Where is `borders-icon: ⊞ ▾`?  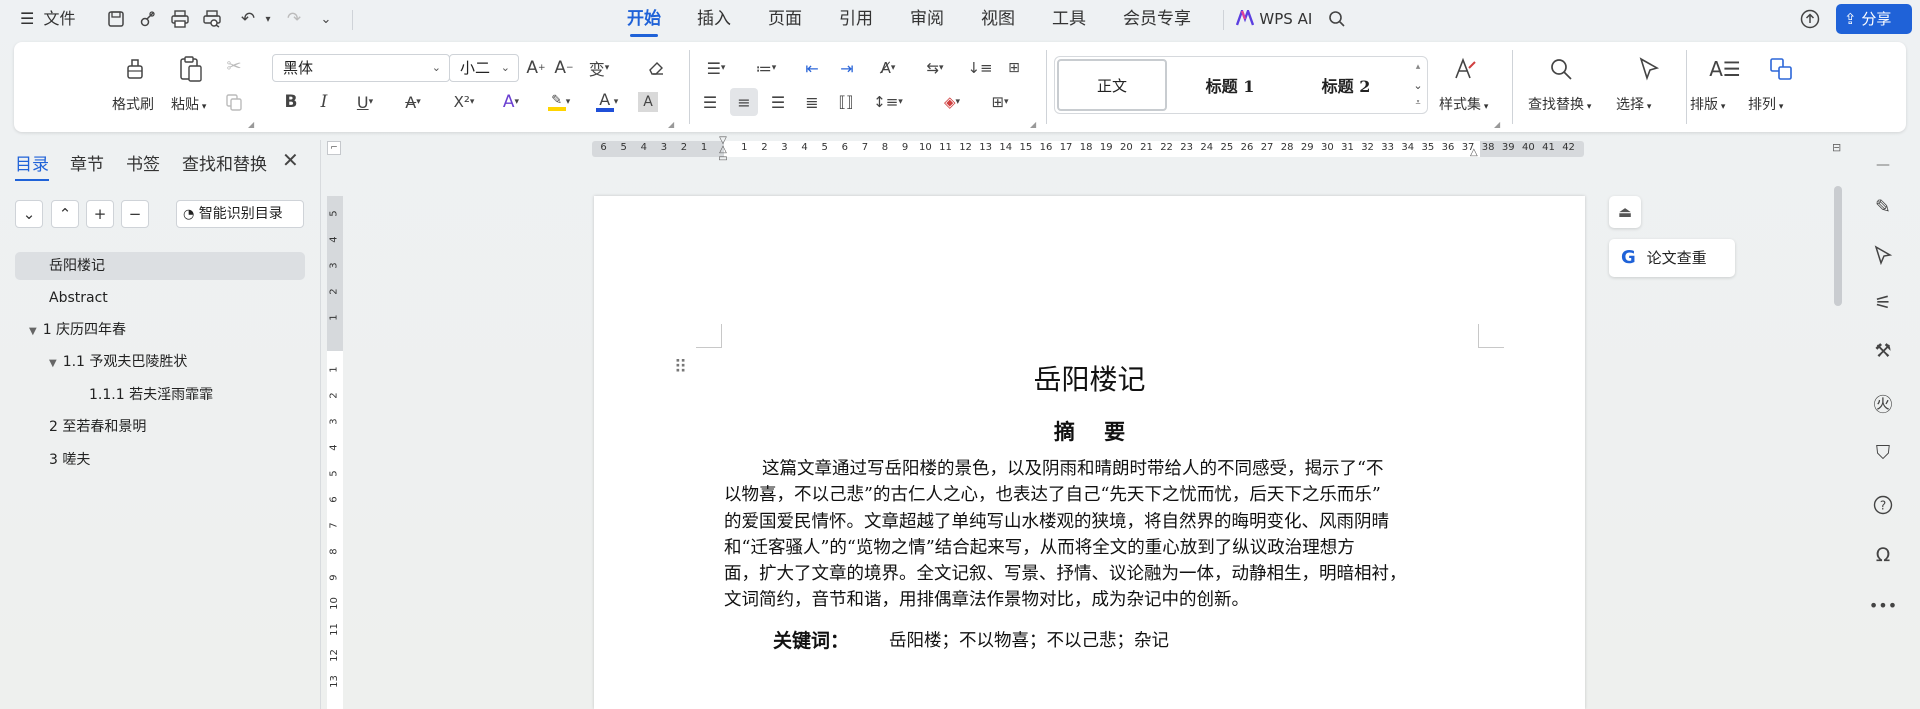
borders-icon: ⊞ ▾ is located at coordinates (1000, 102).